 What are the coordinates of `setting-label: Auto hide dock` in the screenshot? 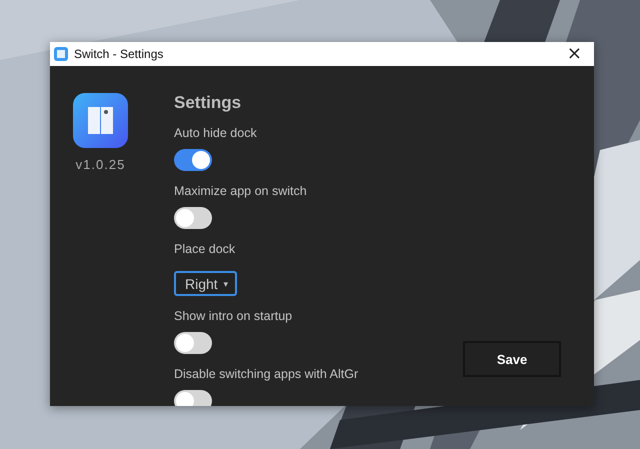 It's located at (215, 133).